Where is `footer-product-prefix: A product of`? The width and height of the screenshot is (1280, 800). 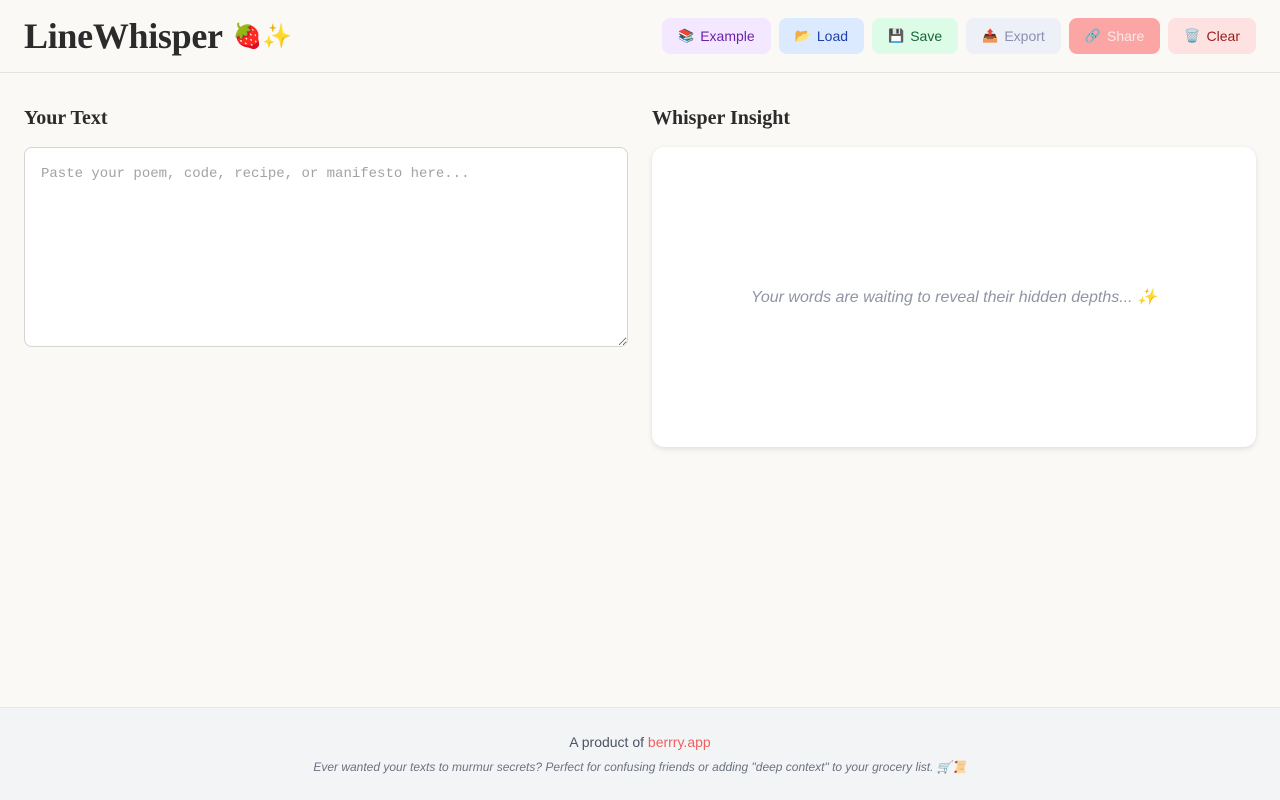 footer-product-prefix: A product of is located at coordinates (608, 742).